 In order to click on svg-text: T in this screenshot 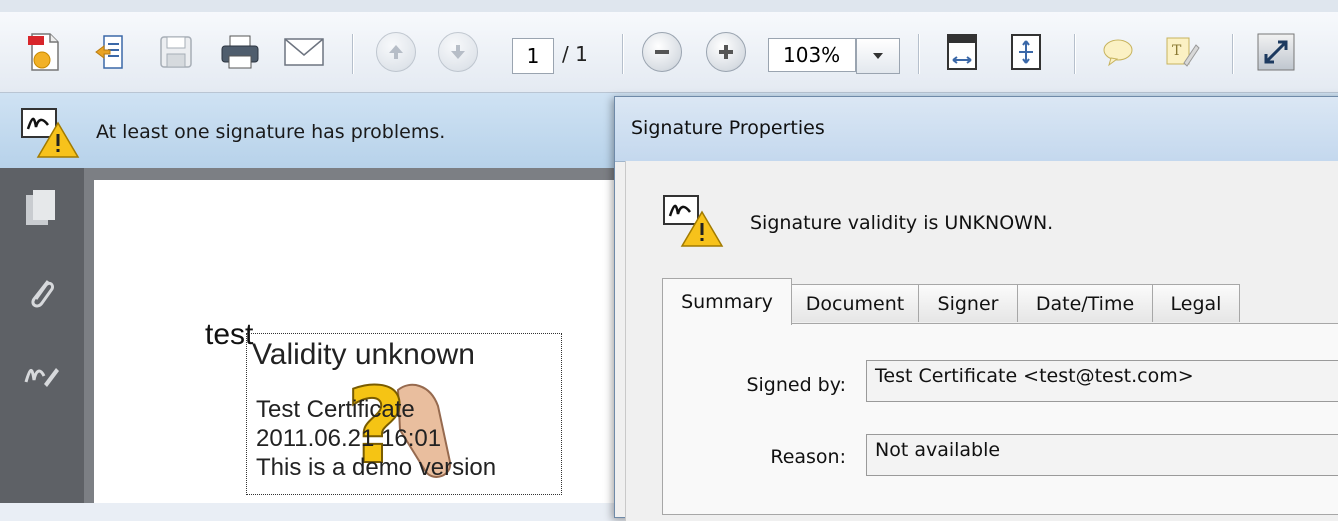, I will do `click(1177, 51)`.